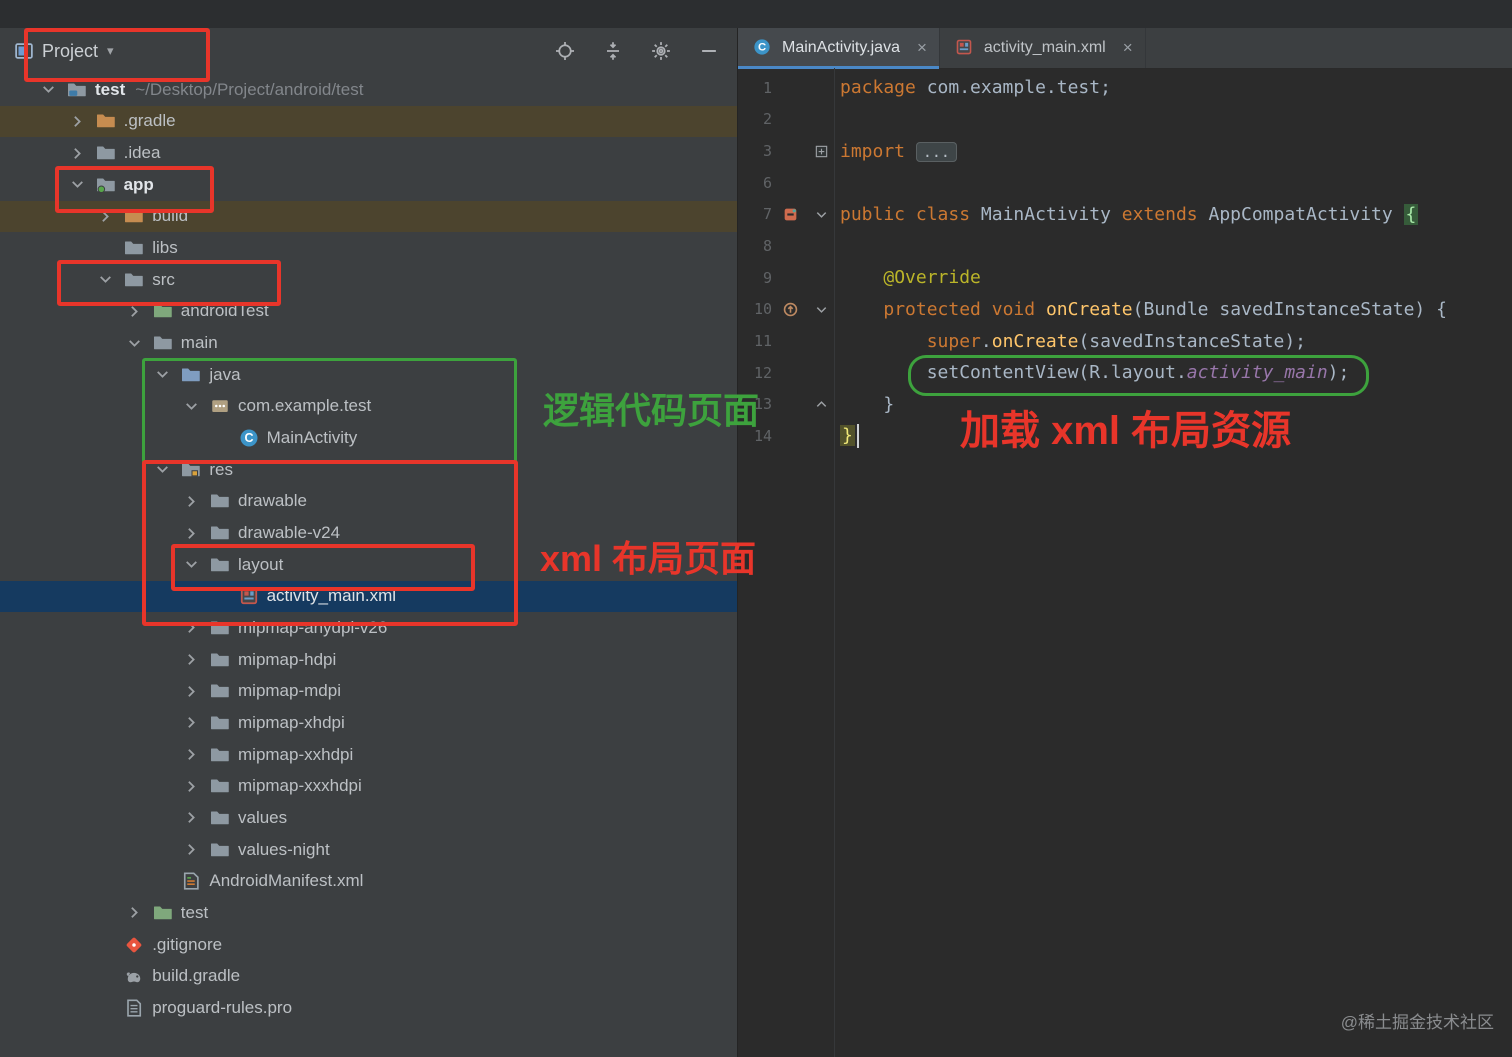 This screenshot has height=1057, width=1512. Describe the element at coordinates (368, 1008) in the screenshot. I see `tree-item-proguard-rules.pro: proguard-rules.pro` at that location.